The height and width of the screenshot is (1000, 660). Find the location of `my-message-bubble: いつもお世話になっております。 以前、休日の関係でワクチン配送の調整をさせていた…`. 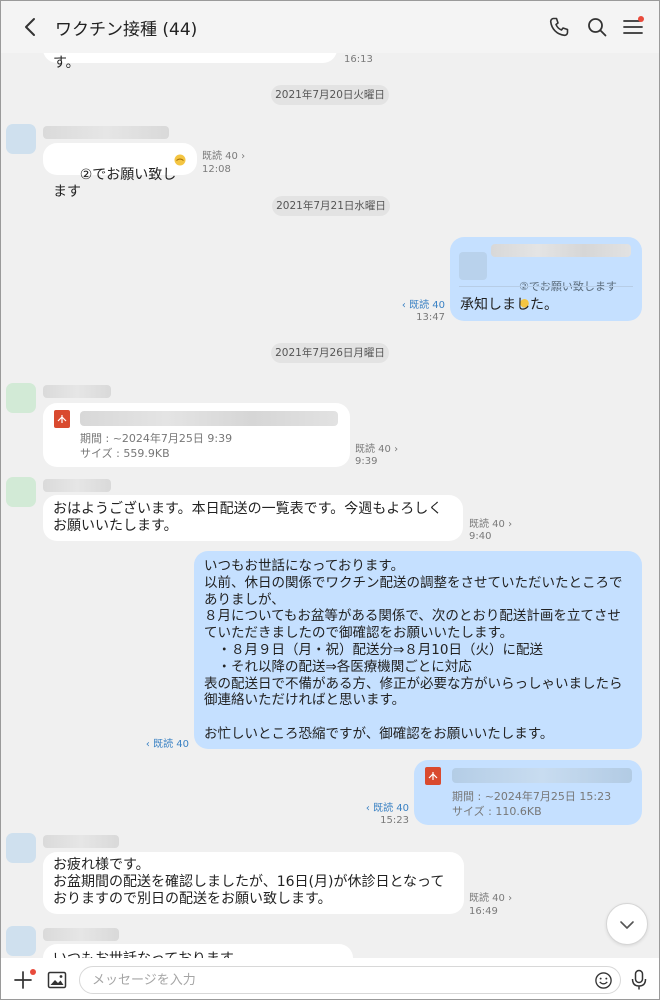

my-message-bubble: いつもお世話になっております。 以前、休日の関係でワクチン配送の調整をさせていた… is located at coordinates (418, 650).